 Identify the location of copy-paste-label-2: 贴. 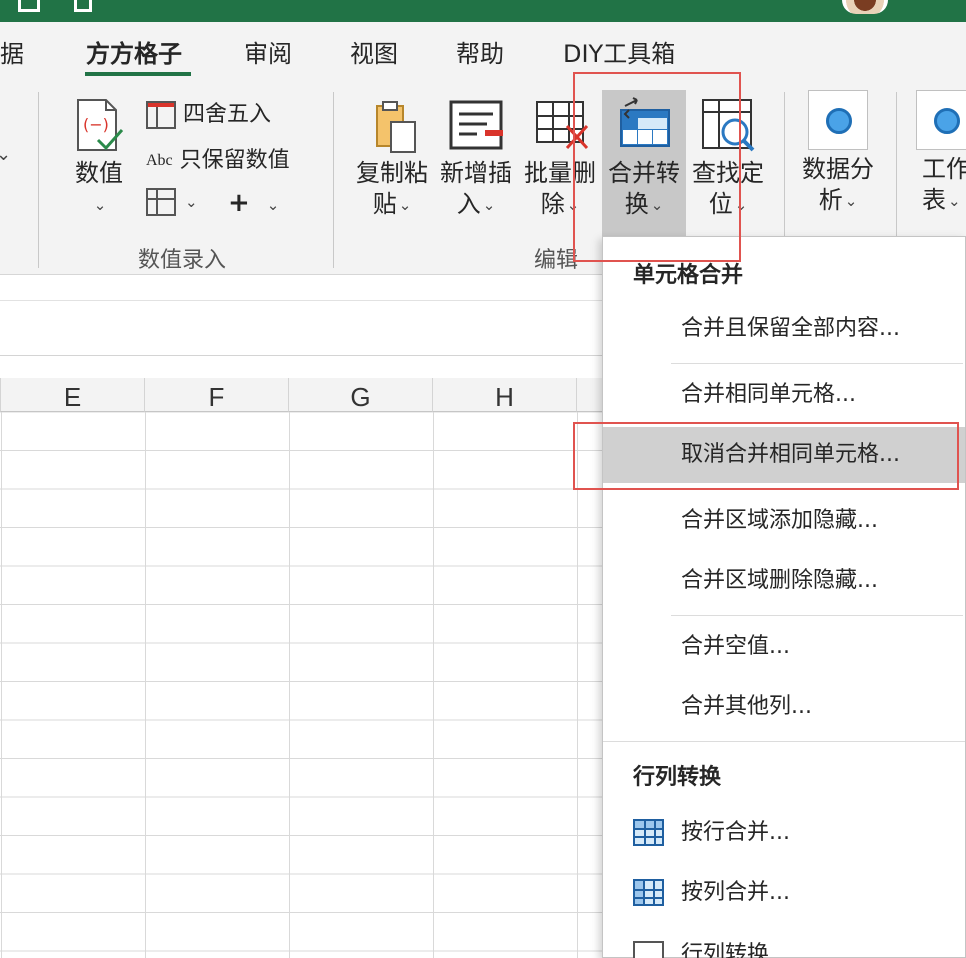
(384, 204).